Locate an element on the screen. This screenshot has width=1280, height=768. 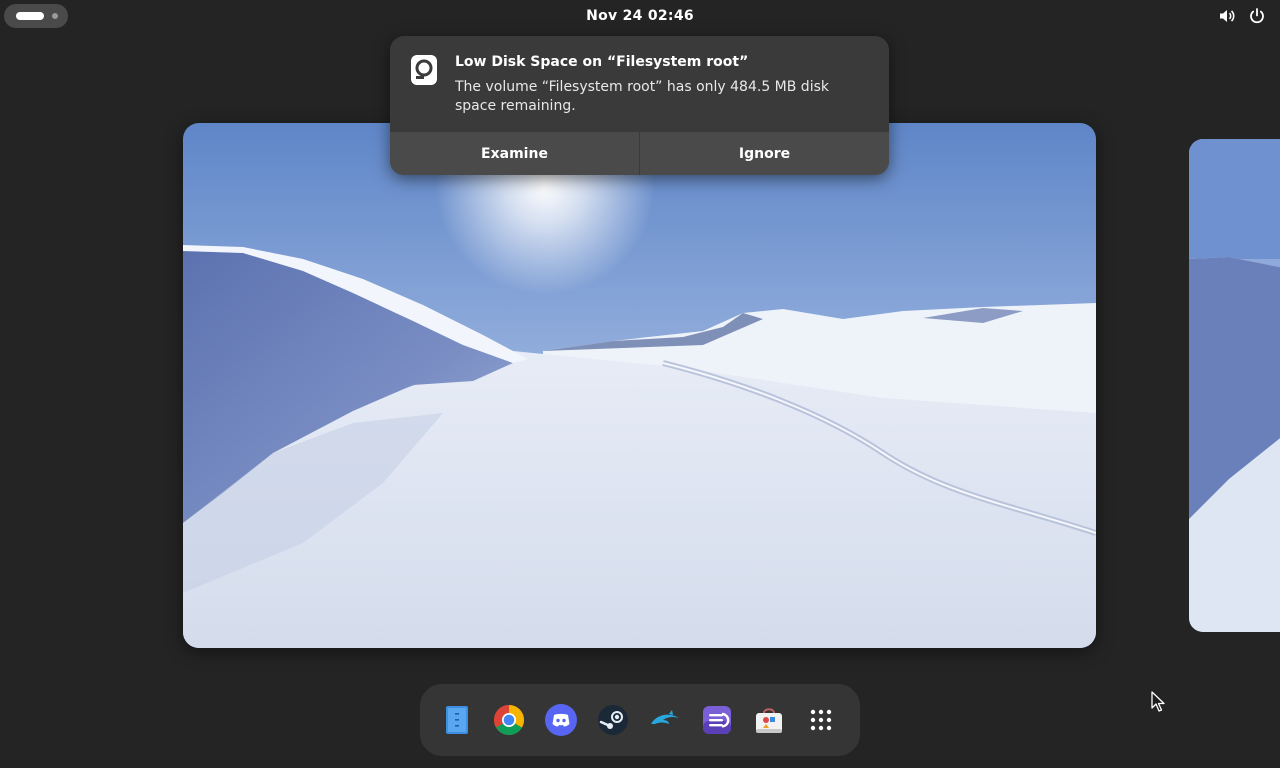
dolphin-icon is located at coordinates (665, 720).